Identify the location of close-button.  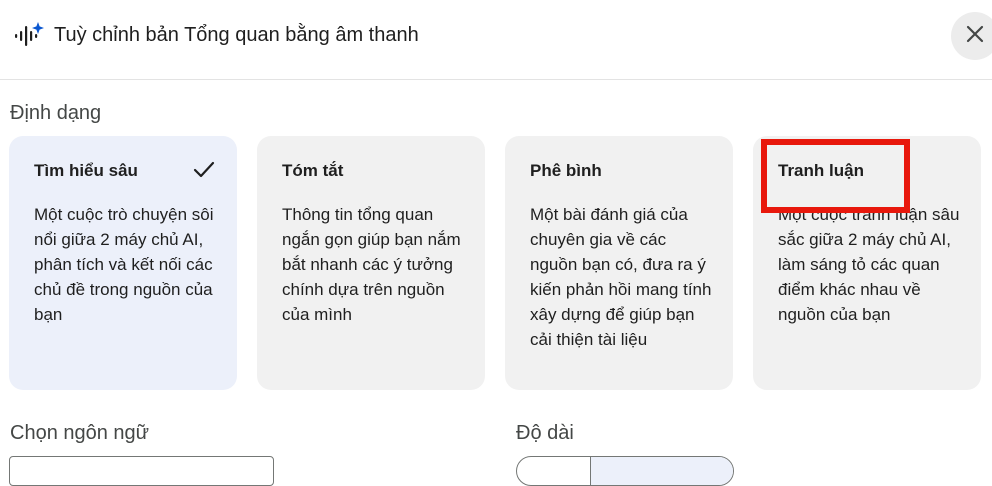
(971, 36).